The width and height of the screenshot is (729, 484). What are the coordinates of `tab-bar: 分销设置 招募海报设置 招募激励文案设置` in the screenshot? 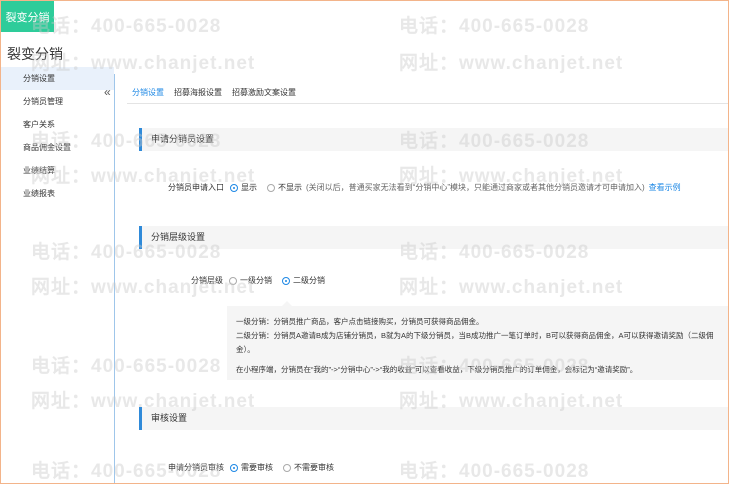 It's located at (214, 94).